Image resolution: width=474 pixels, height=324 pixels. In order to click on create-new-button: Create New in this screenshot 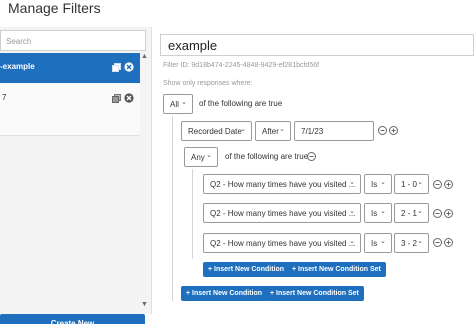, I will do `click(72, 319)`.